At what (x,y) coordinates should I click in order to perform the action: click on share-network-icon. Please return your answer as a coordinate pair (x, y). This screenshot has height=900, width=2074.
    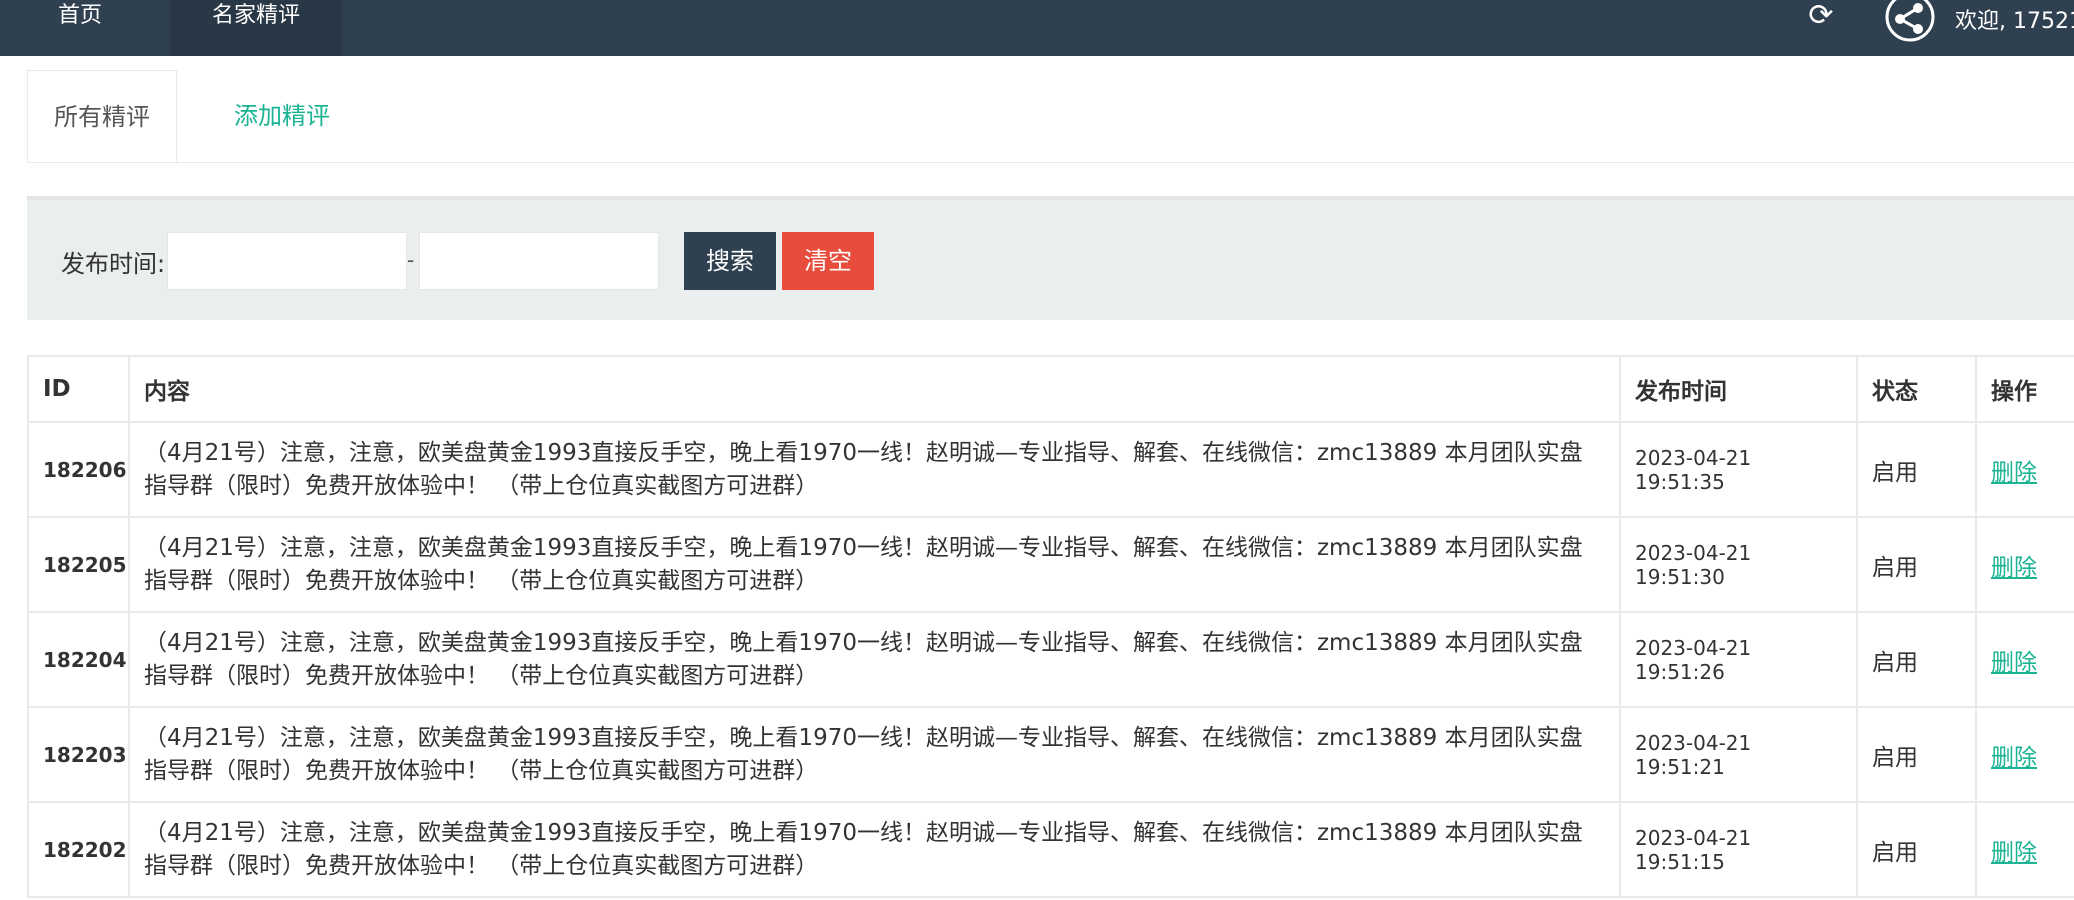
    Looking at the image, I should click on (1910, 21).